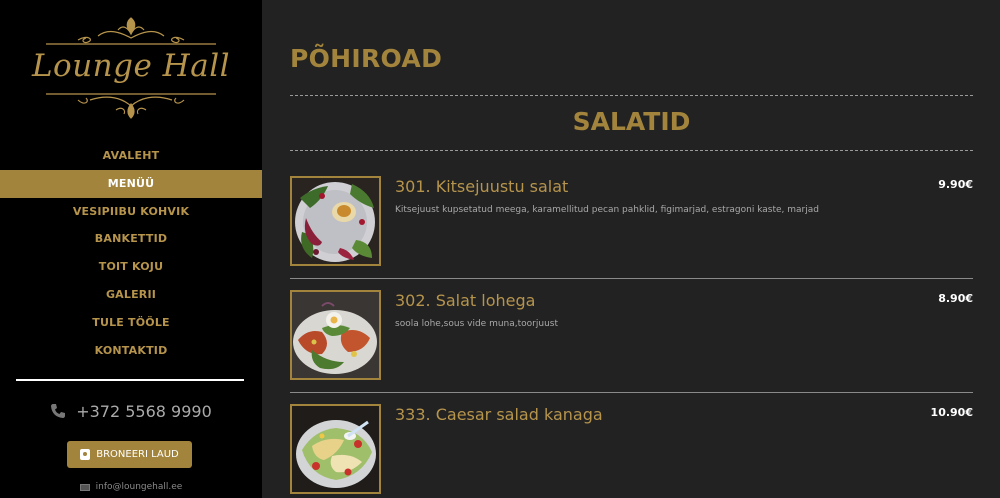 The width and height of the screenshot is (1000, 498). What do you see at coordinates (84, 487) in the screenshot?
I see `mail-icon` at bounding box center [84, 487].